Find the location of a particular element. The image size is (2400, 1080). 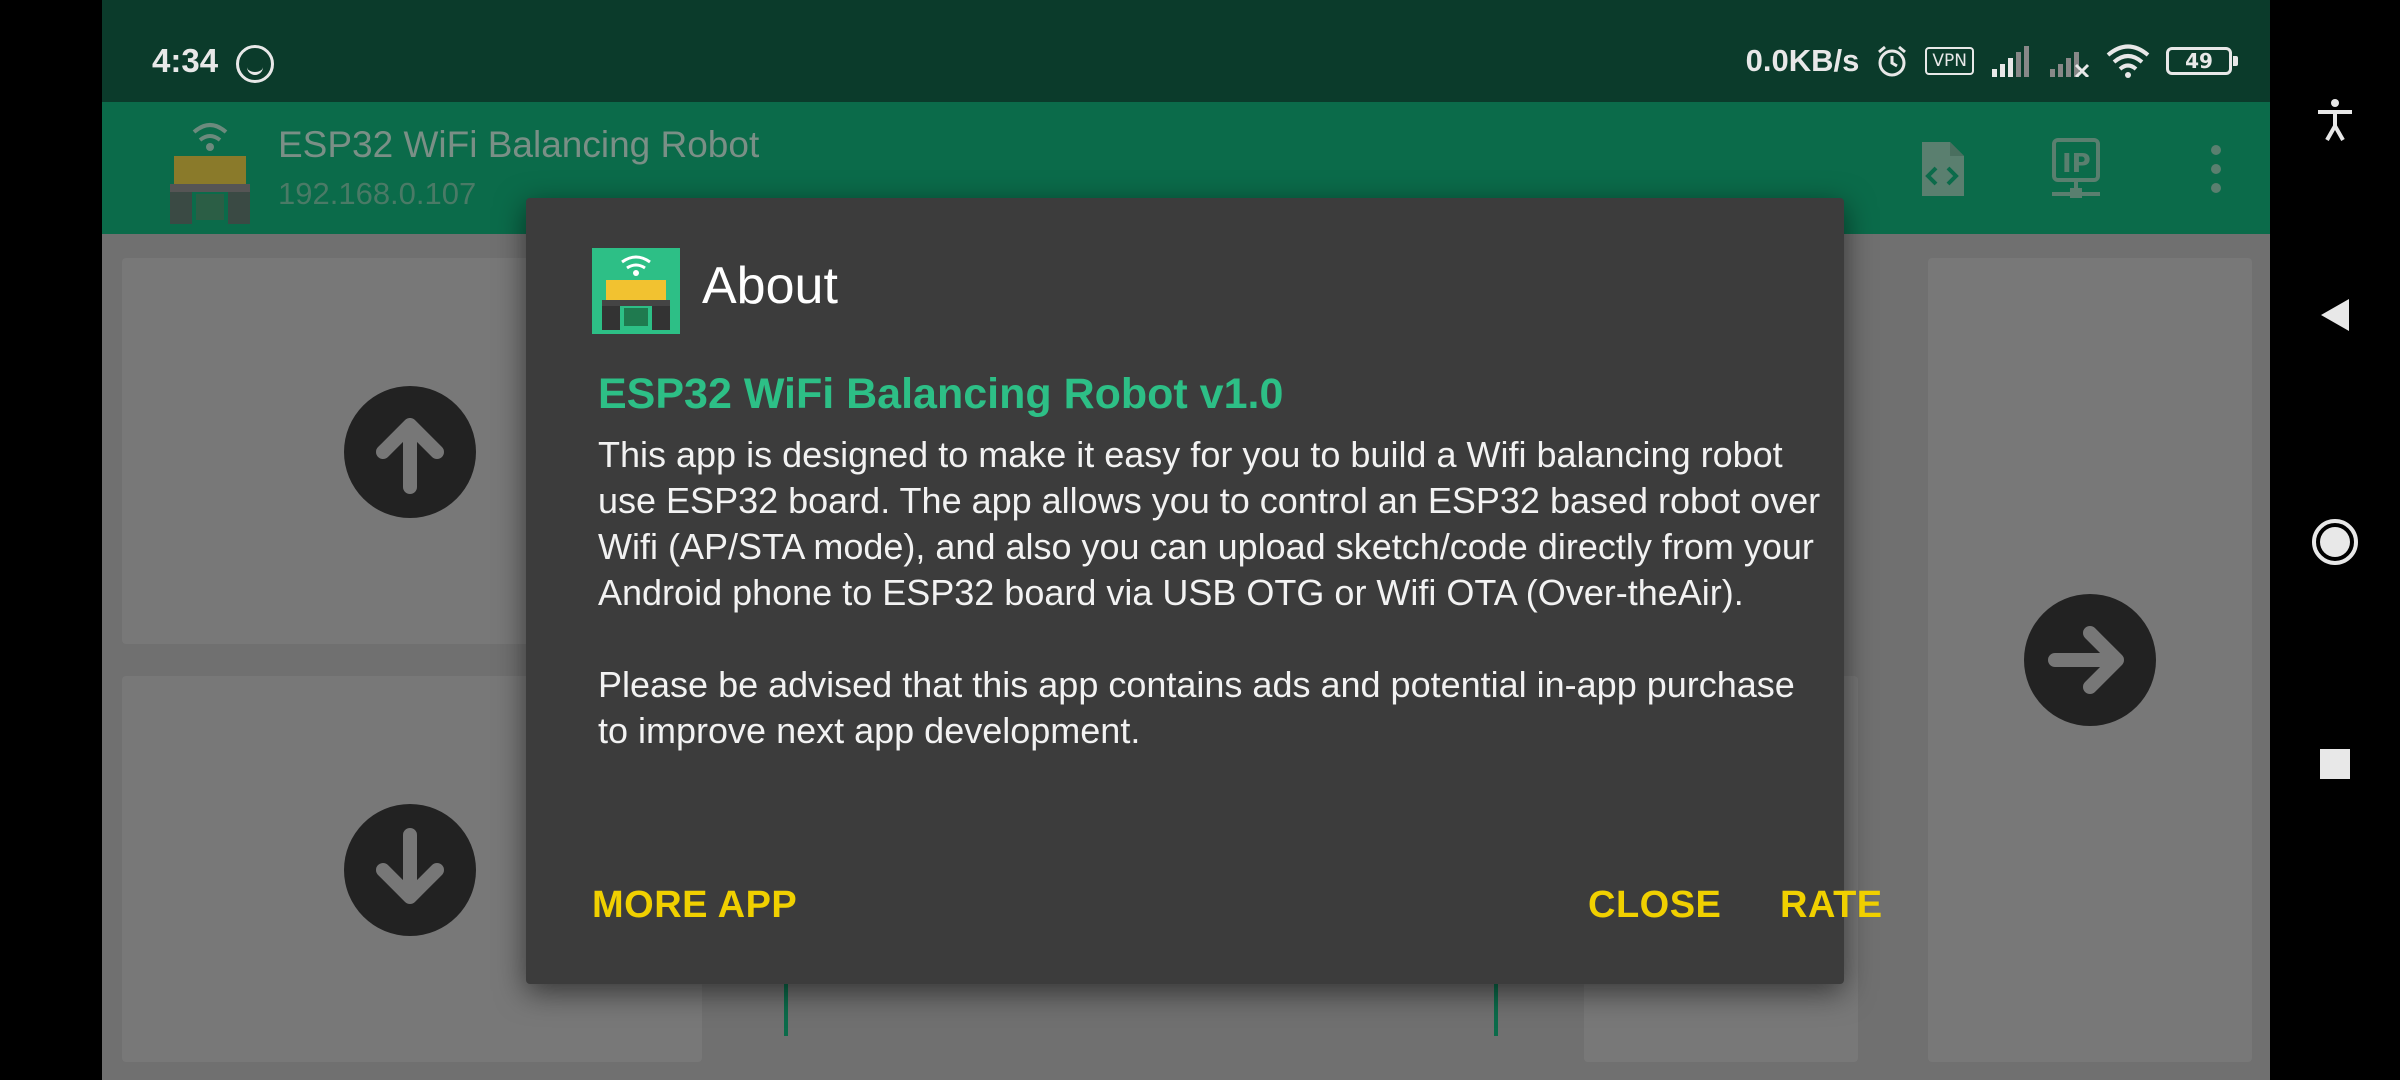

rate-button: RATE is located at coordinates (1831, 905).